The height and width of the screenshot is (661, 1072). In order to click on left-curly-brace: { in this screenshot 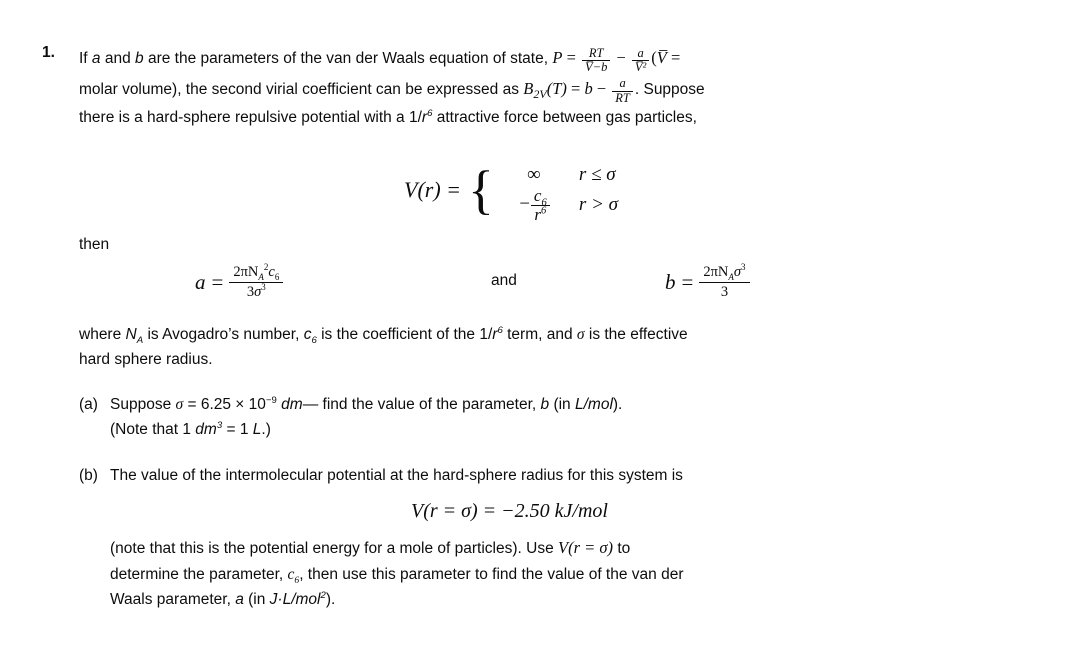, I will do `click(481, 189)`.